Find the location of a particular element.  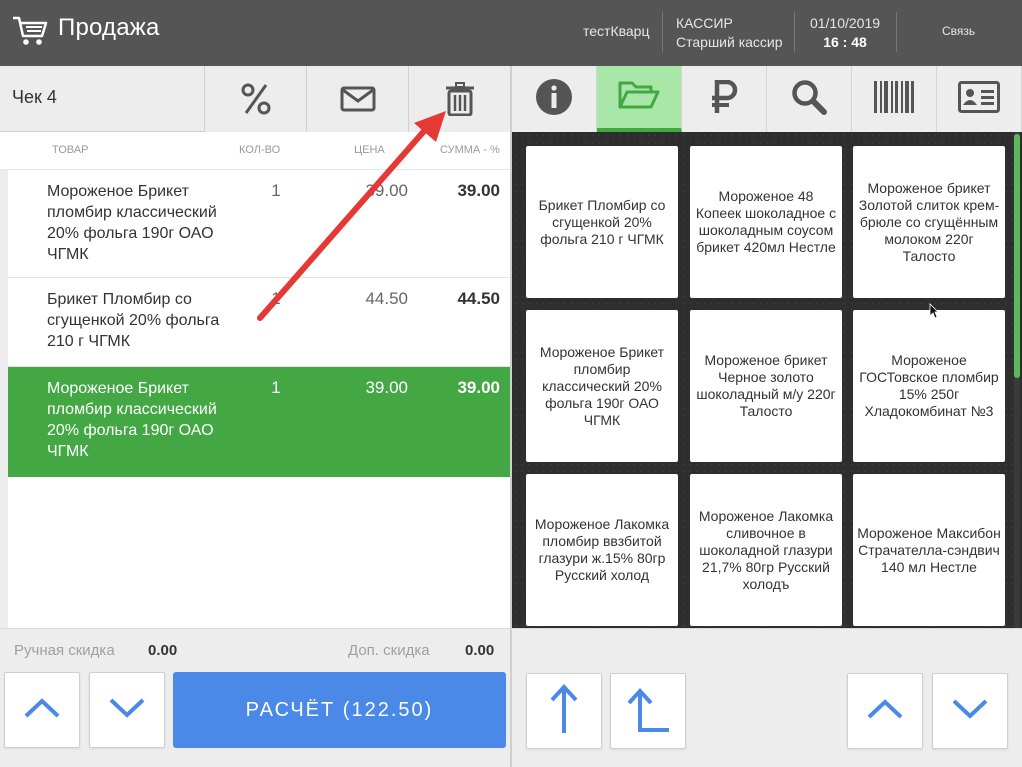

tab-search is located at coordinates (809, 99).